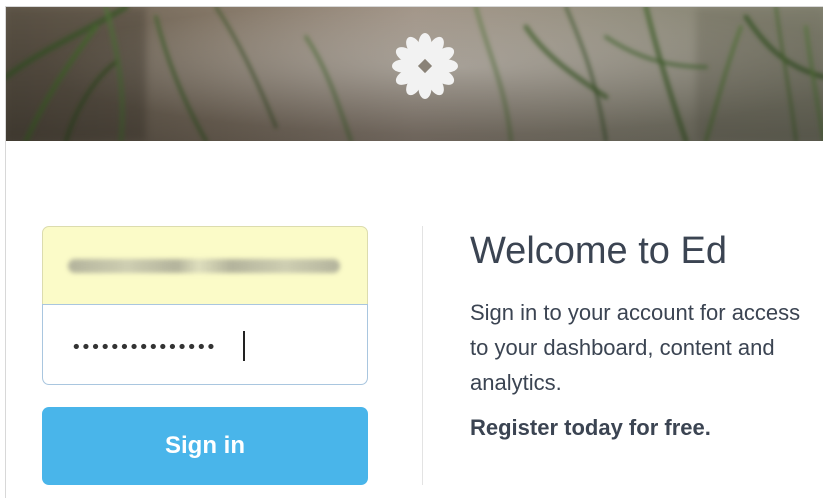 The image size is (823, 498). What do you see at coordinates (205, 266) in the screenshot?
I see `username-input` at bounding box center [205, 266].